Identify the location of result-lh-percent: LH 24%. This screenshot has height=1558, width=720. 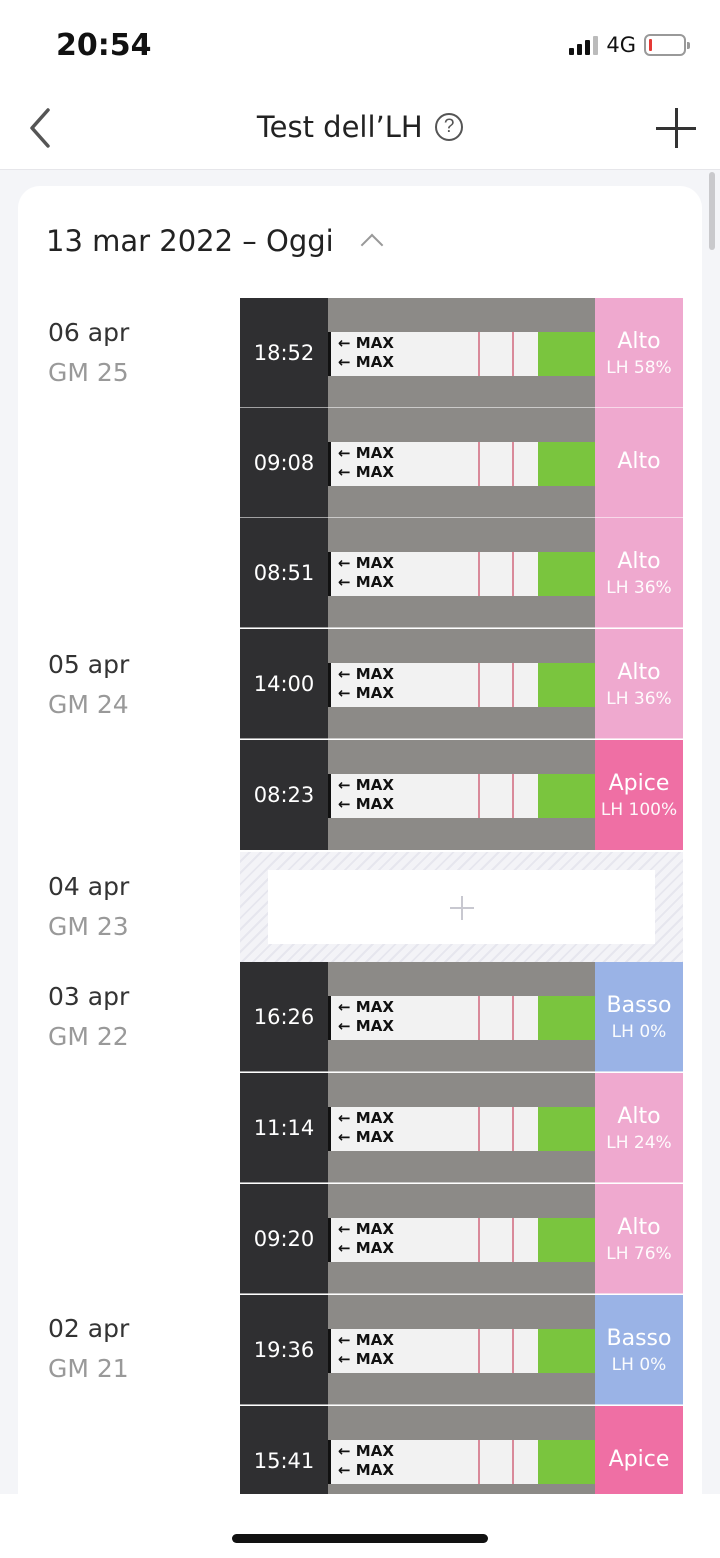
(639, 1142).